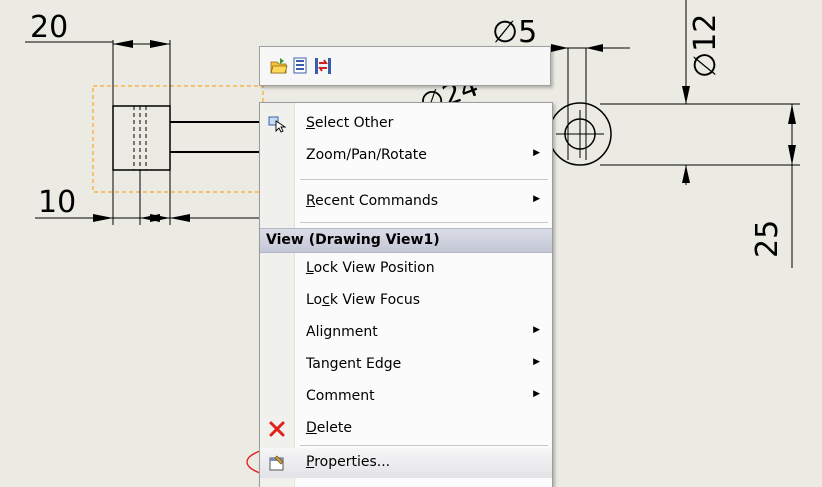  I want to click on dim-25-label: 25, so click(767, 239).